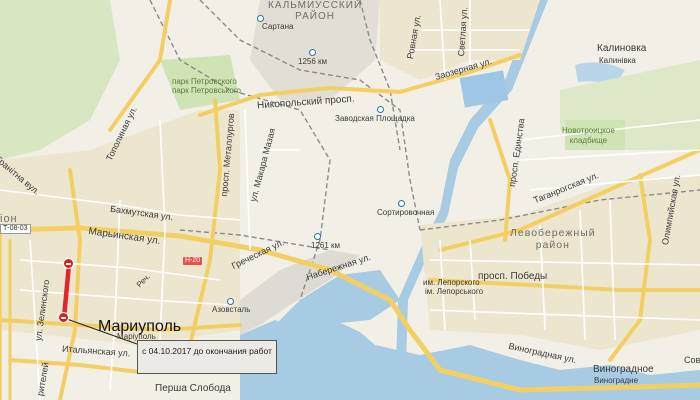  What do you see at coordinates (326, 245) in the screenshot?
I see `station-1261-label: 1261 км` at bounding box center [326, 245].